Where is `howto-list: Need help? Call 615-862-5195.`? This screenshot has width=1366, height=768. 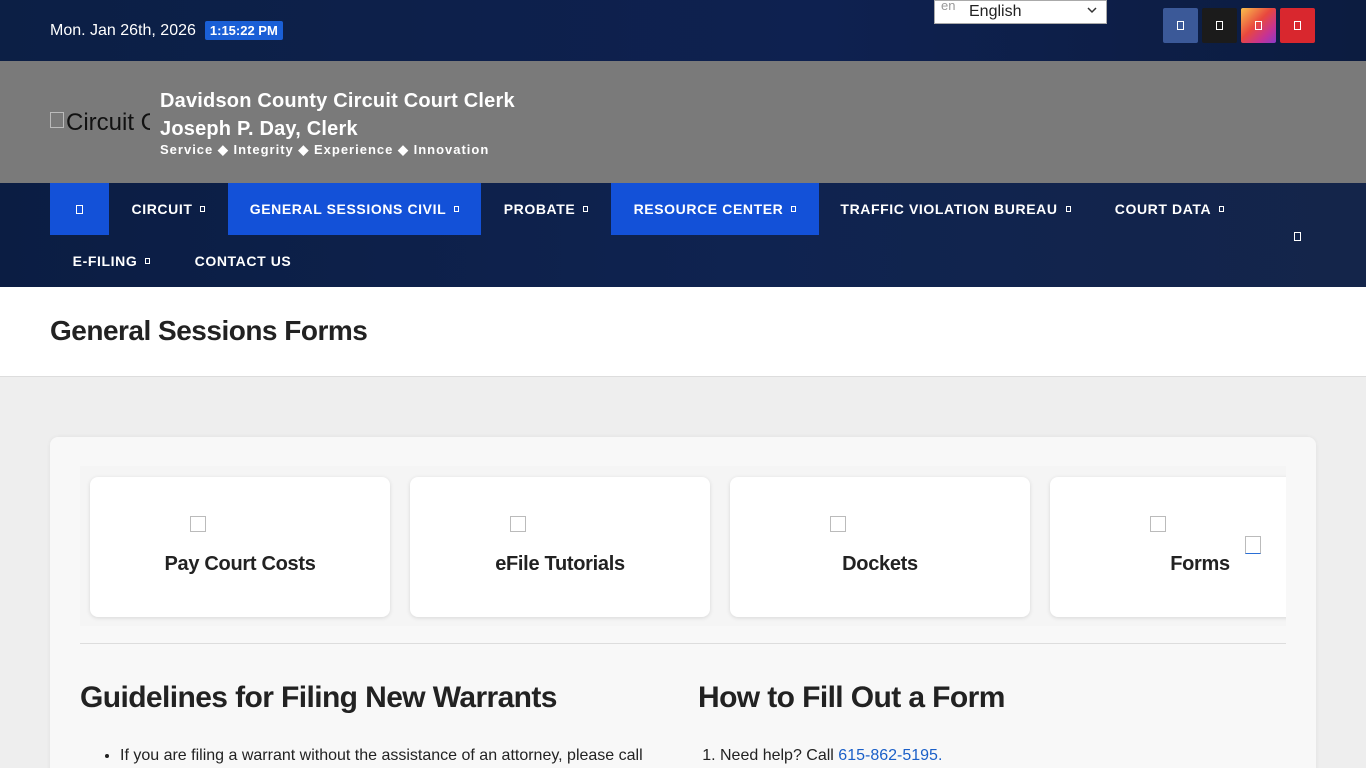 howto-list: Need help? Call 615-862-5195. is located at coordinates (831, 756).